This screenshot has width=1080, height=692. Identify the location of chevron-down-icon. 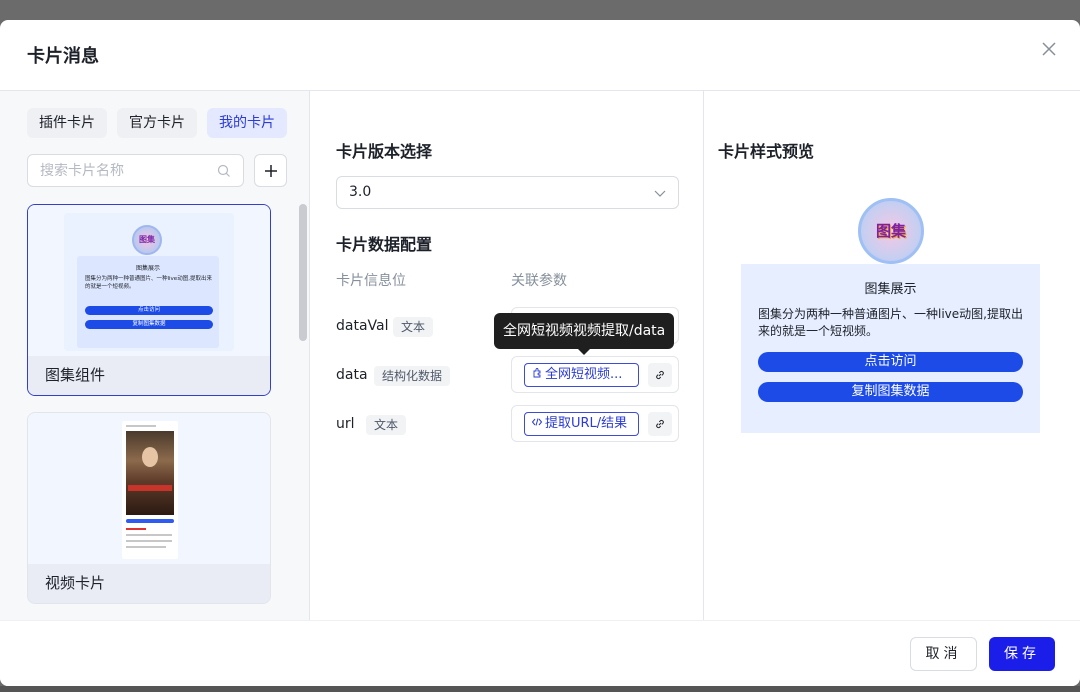
(660, 193).